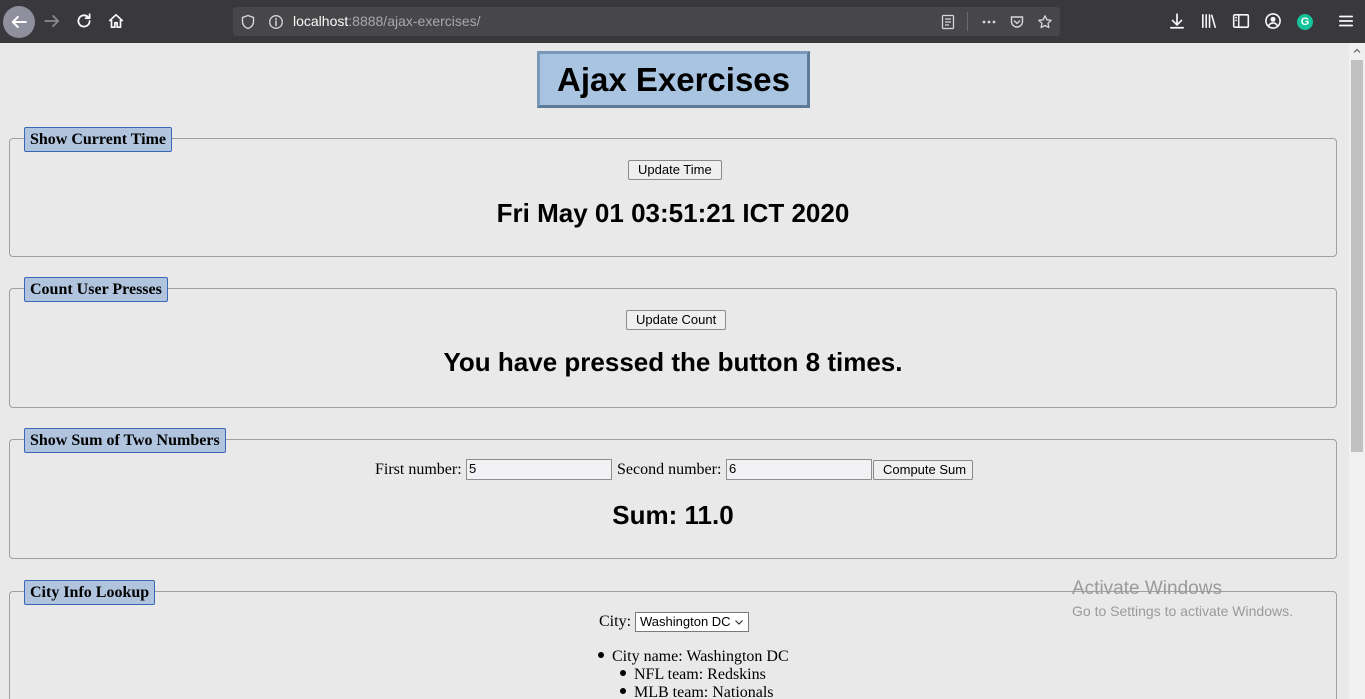  Describe the element at coordinates (673, 213) in the screenshot. I see `current-time-result: Fri May 01 03:51:21 ICT 2020` at that location.